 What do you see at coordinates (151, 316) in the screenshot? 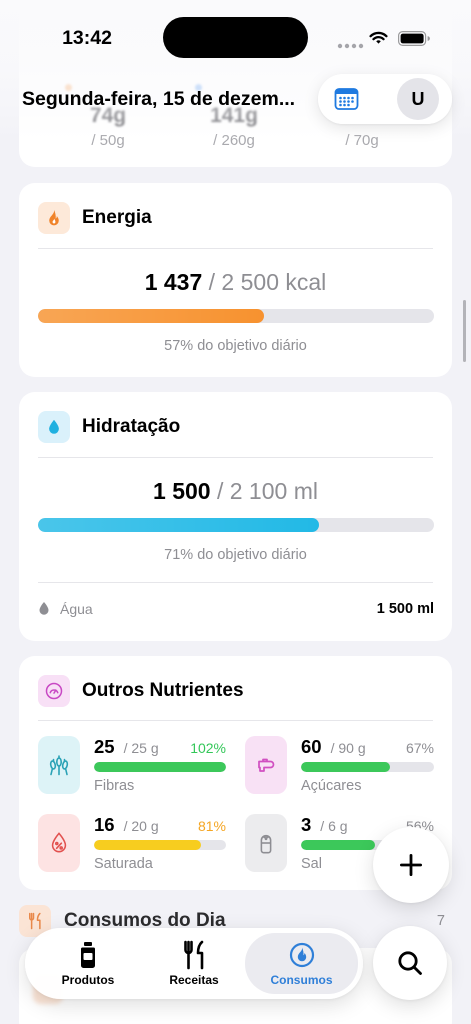
I see `energy-progress-fill` at bounding box center [151, 316].